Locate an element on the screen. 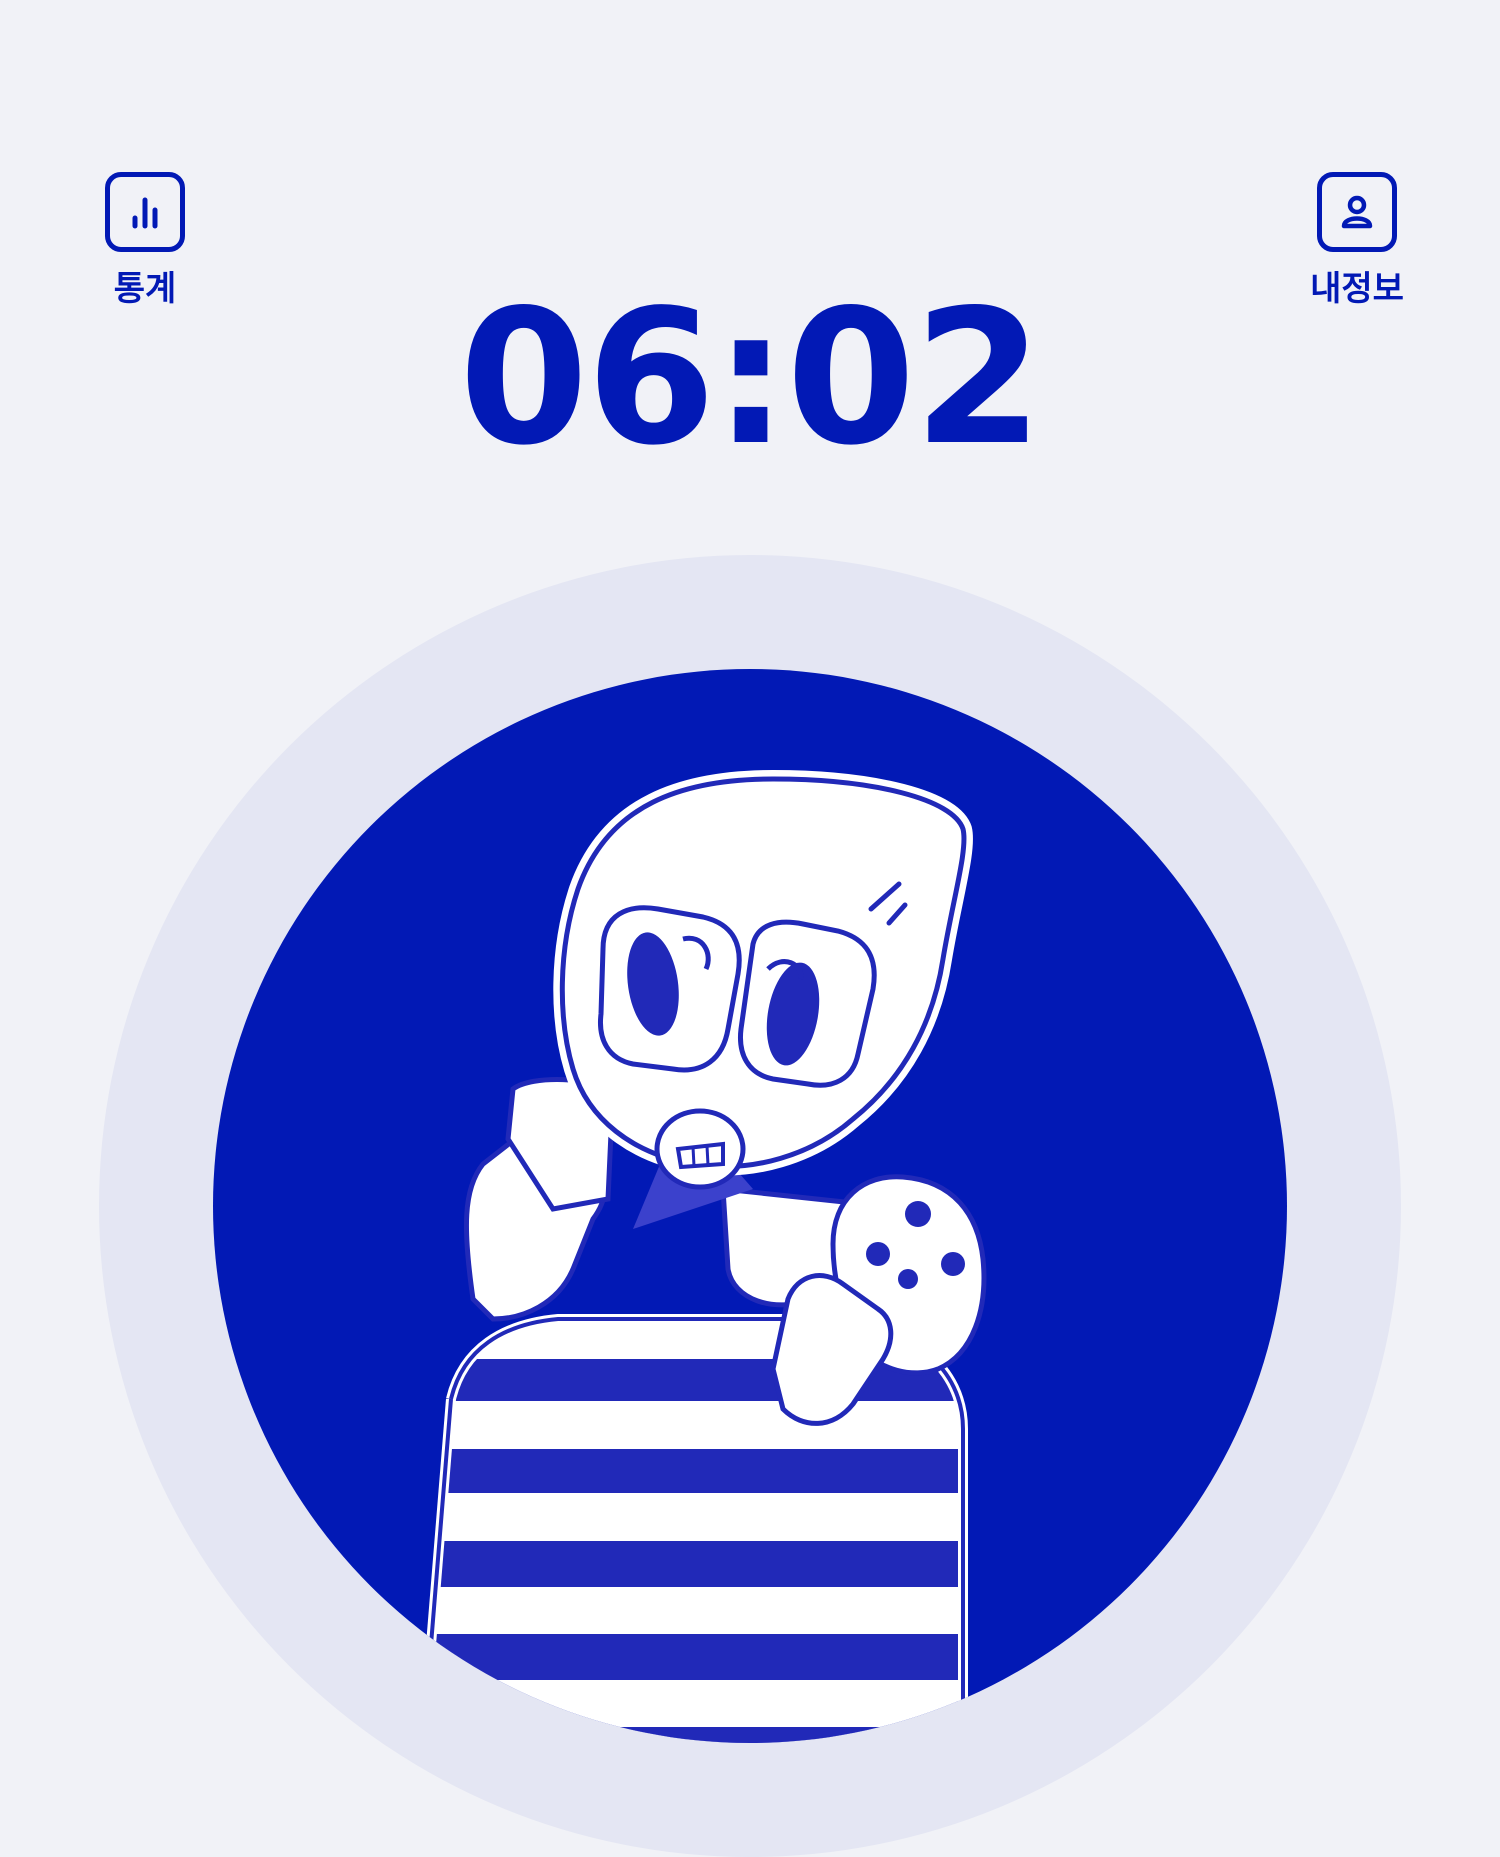  timer-display: 06:02 is located at coordinates (750, 377).